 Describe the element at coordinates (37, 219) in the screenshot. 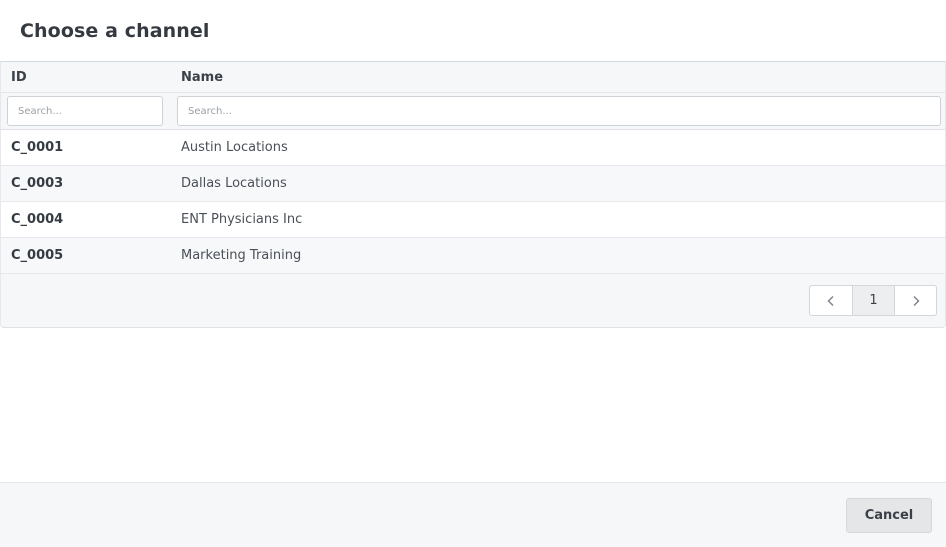

I see `cell-id: C_0004` at that location.